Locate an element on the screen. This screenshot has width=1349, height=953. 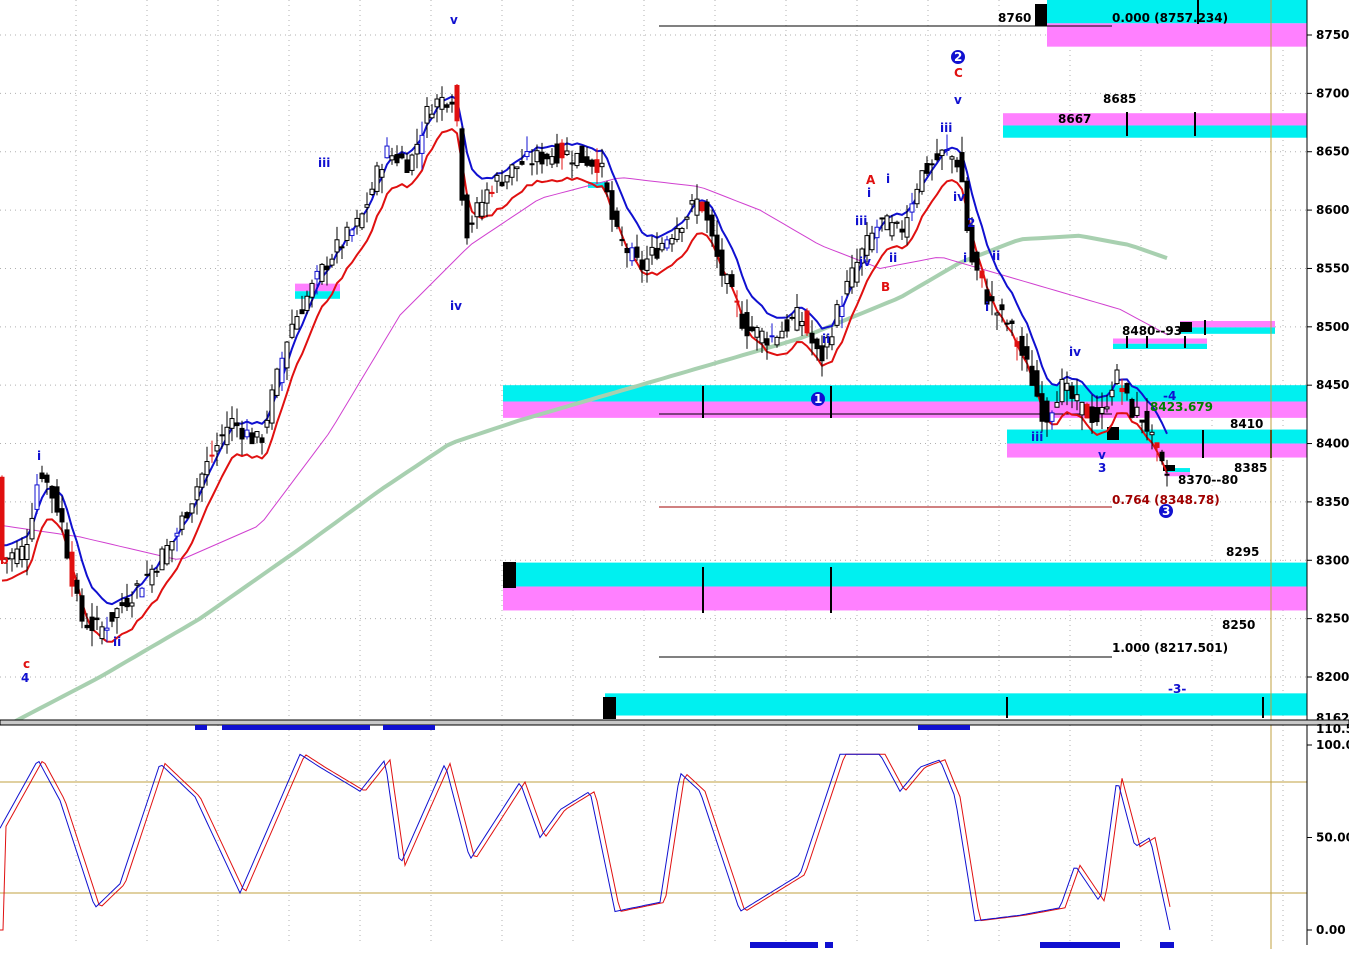
bottom-bar is located at coordinates (829, 945).